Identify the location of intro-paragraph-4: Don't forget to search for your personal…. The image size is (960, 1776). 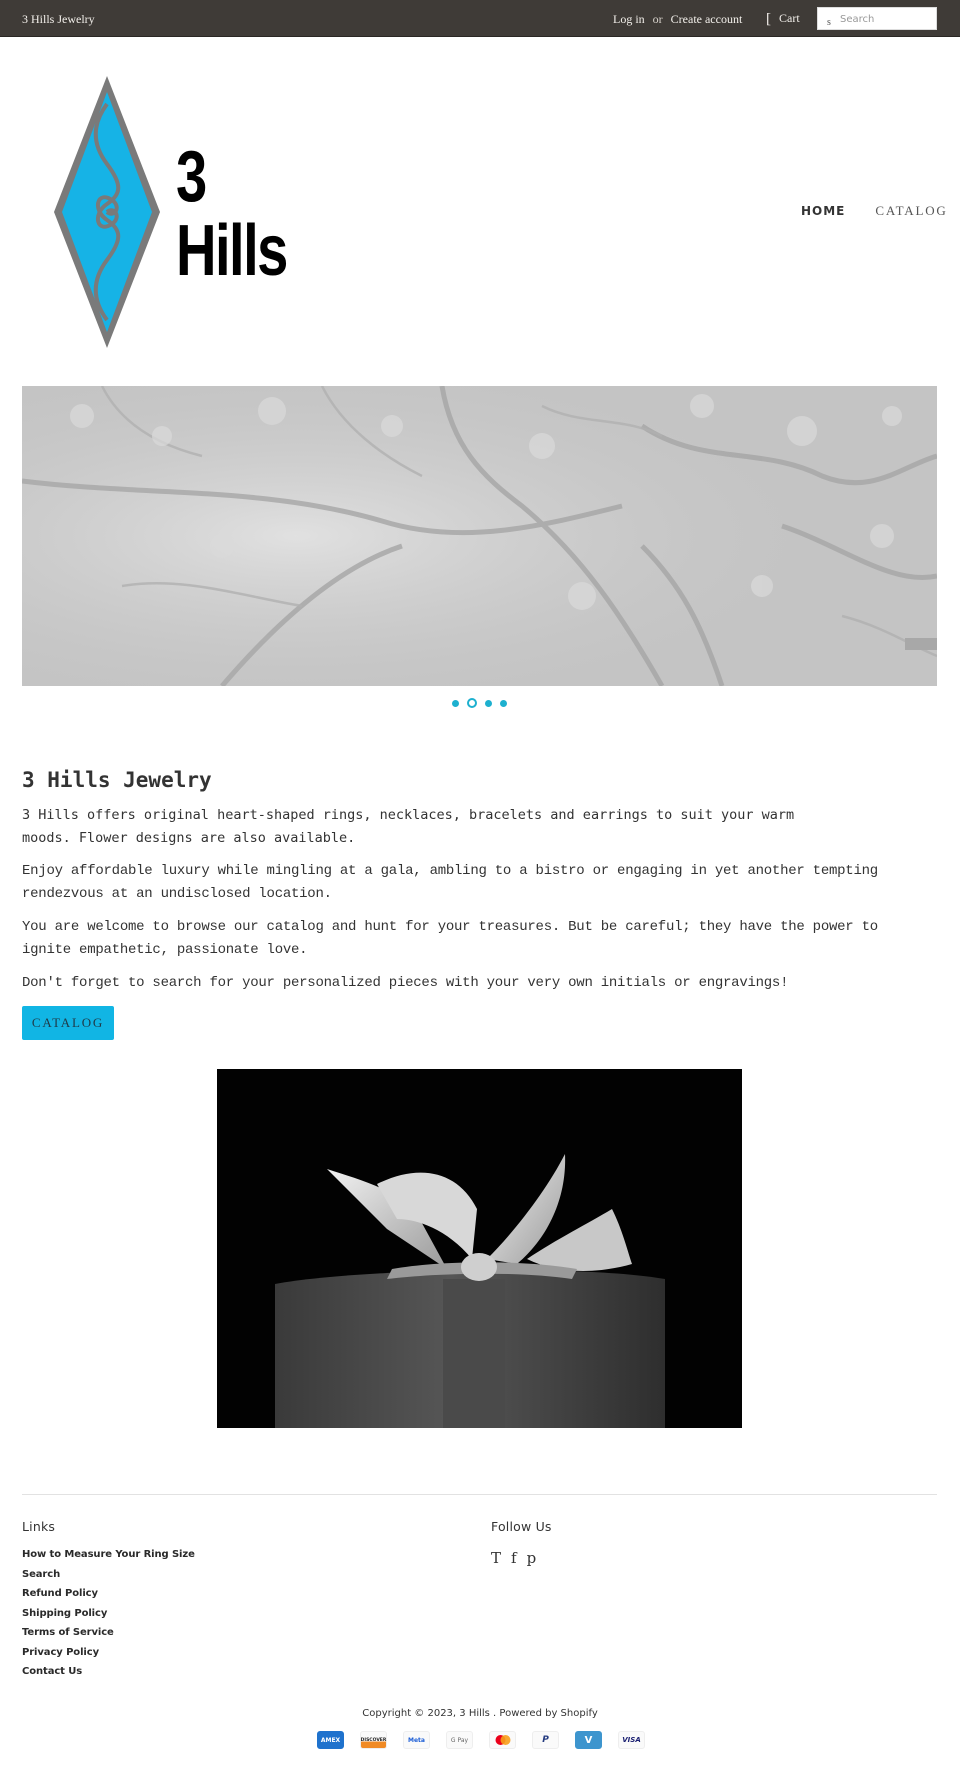
(405, 983).